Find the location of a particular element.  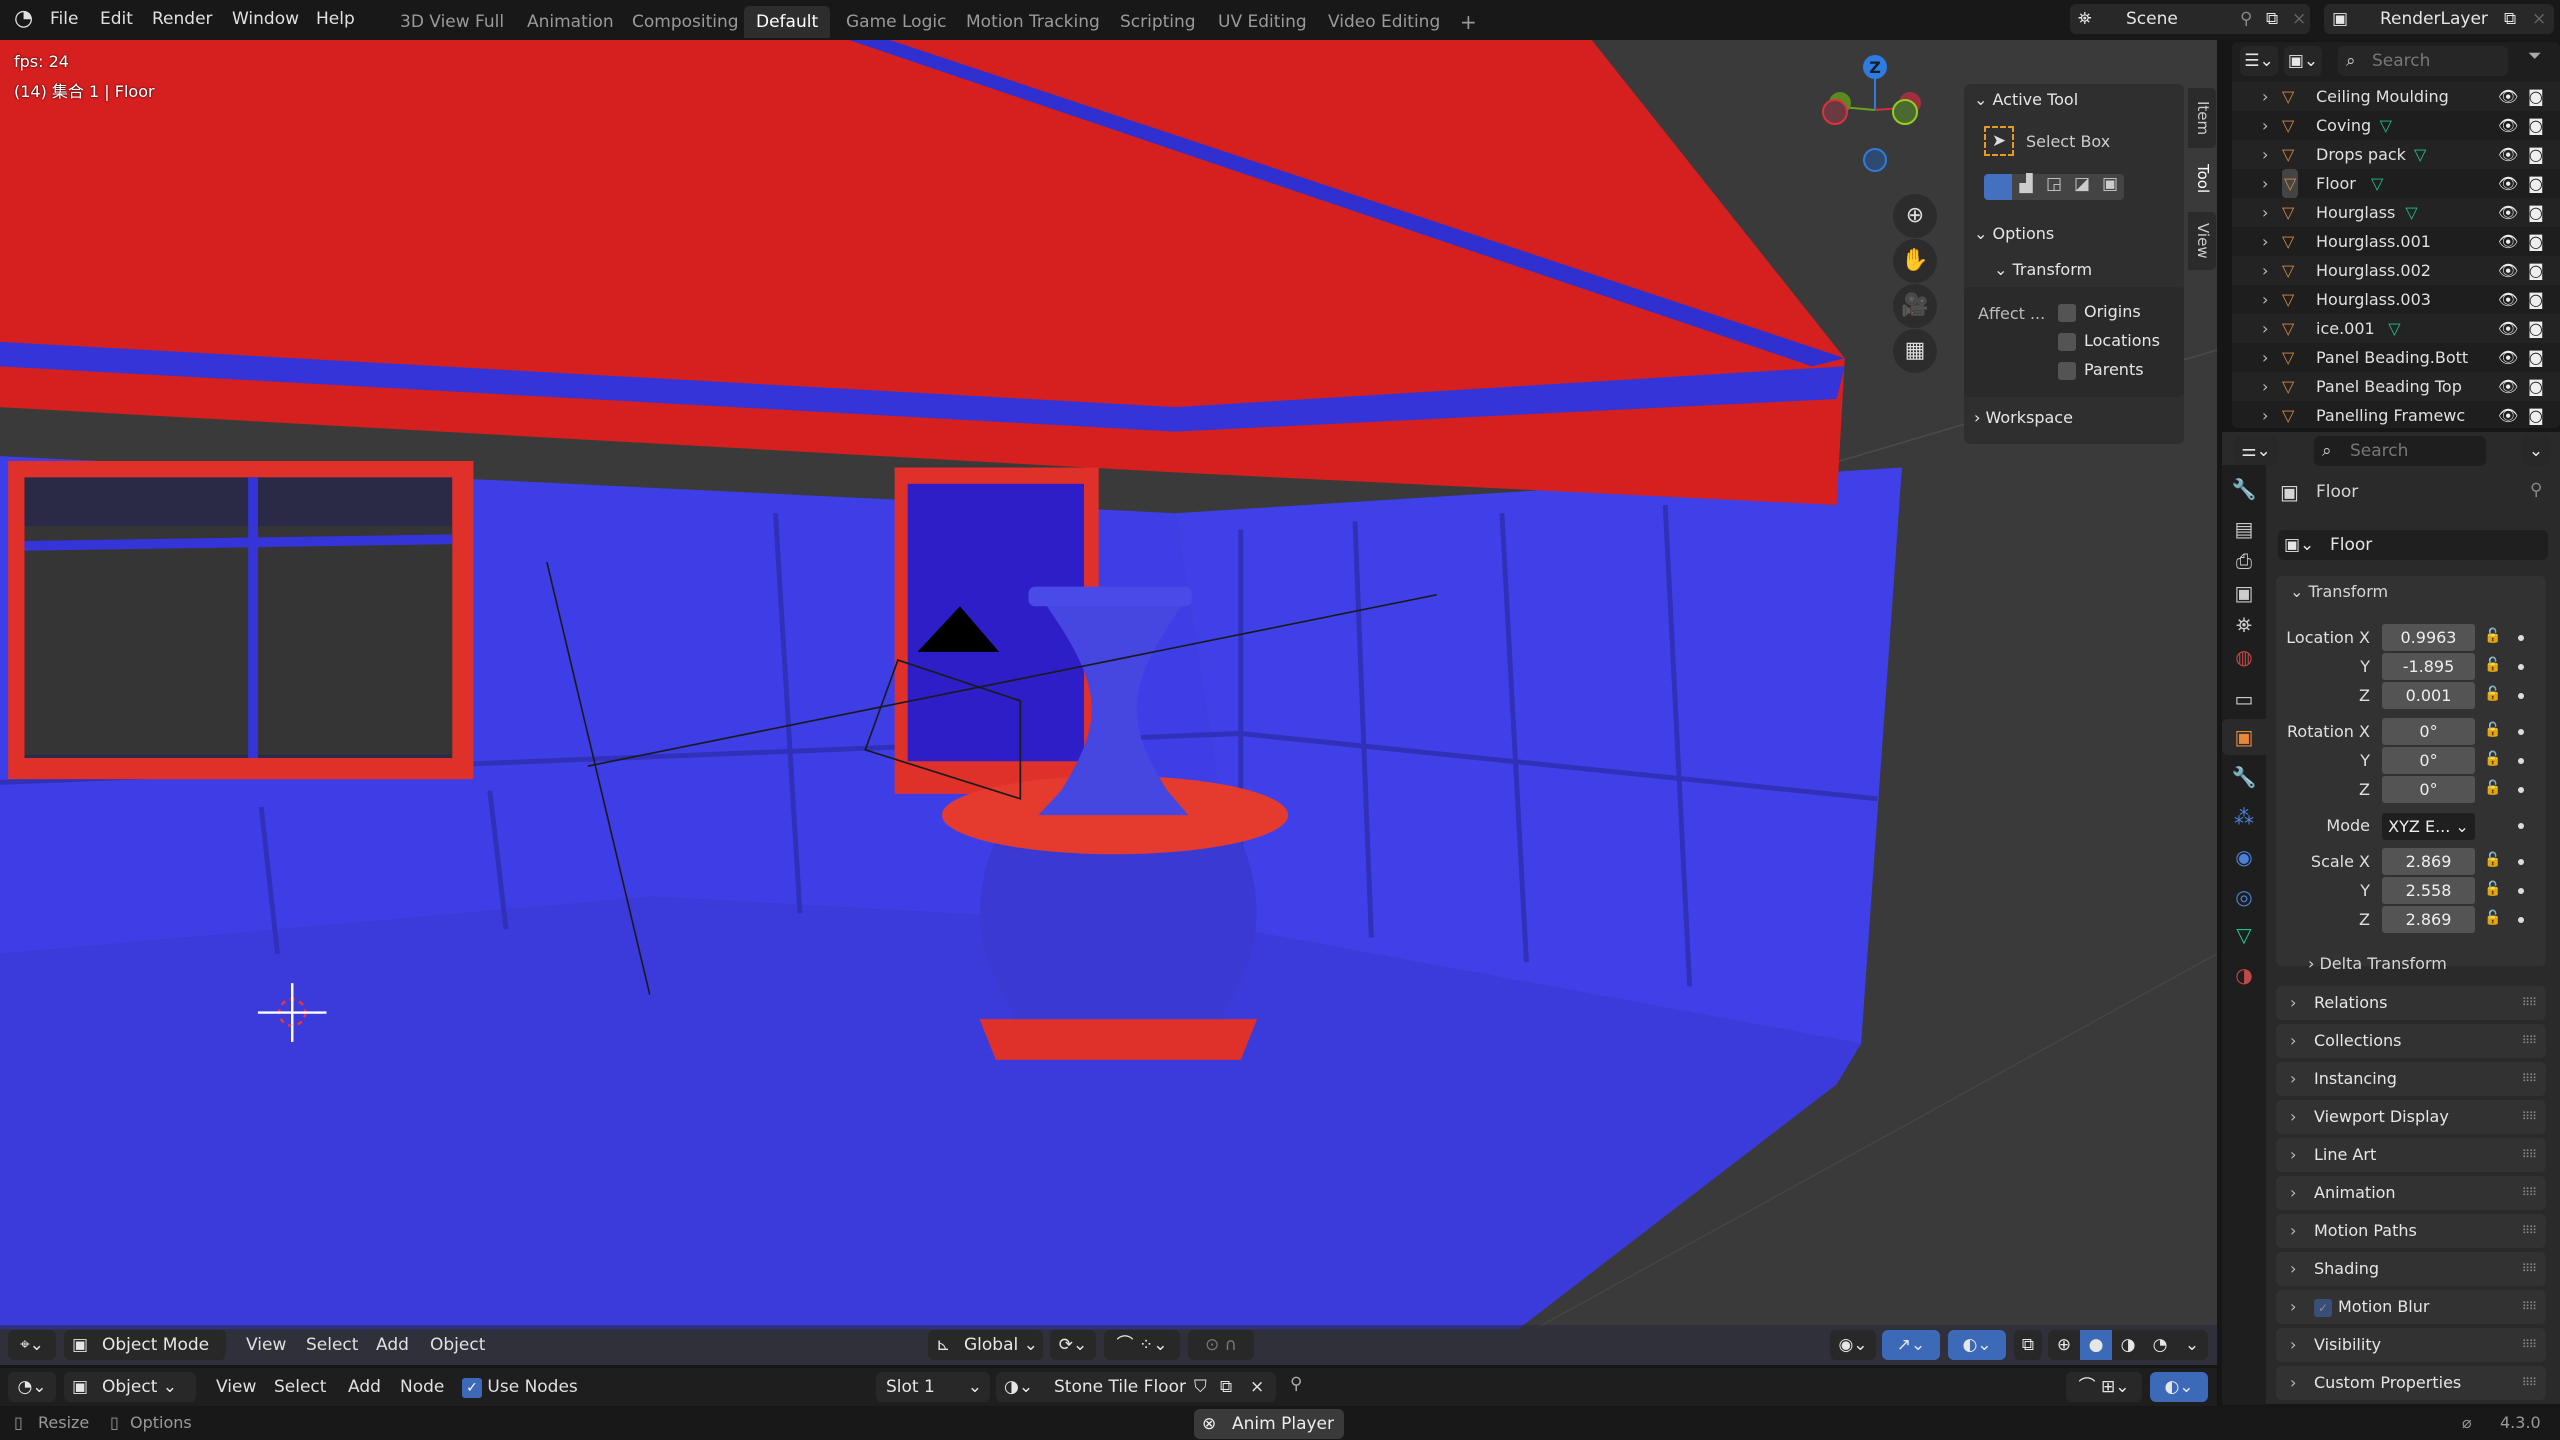

xray-toggle-icon: ⧉ is located at coordinates (2028, 1345).